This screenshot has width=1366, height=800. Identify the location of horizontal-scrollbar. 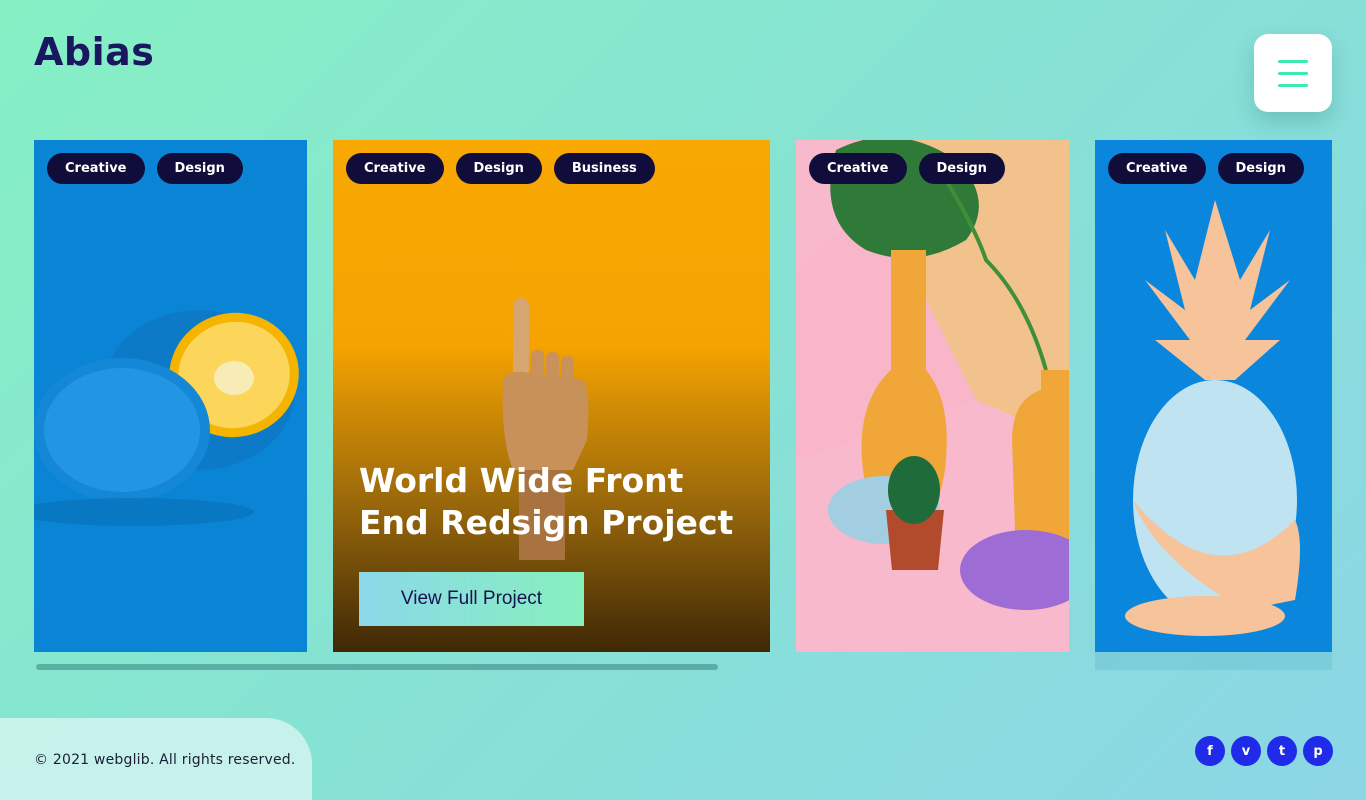
(377, 667).